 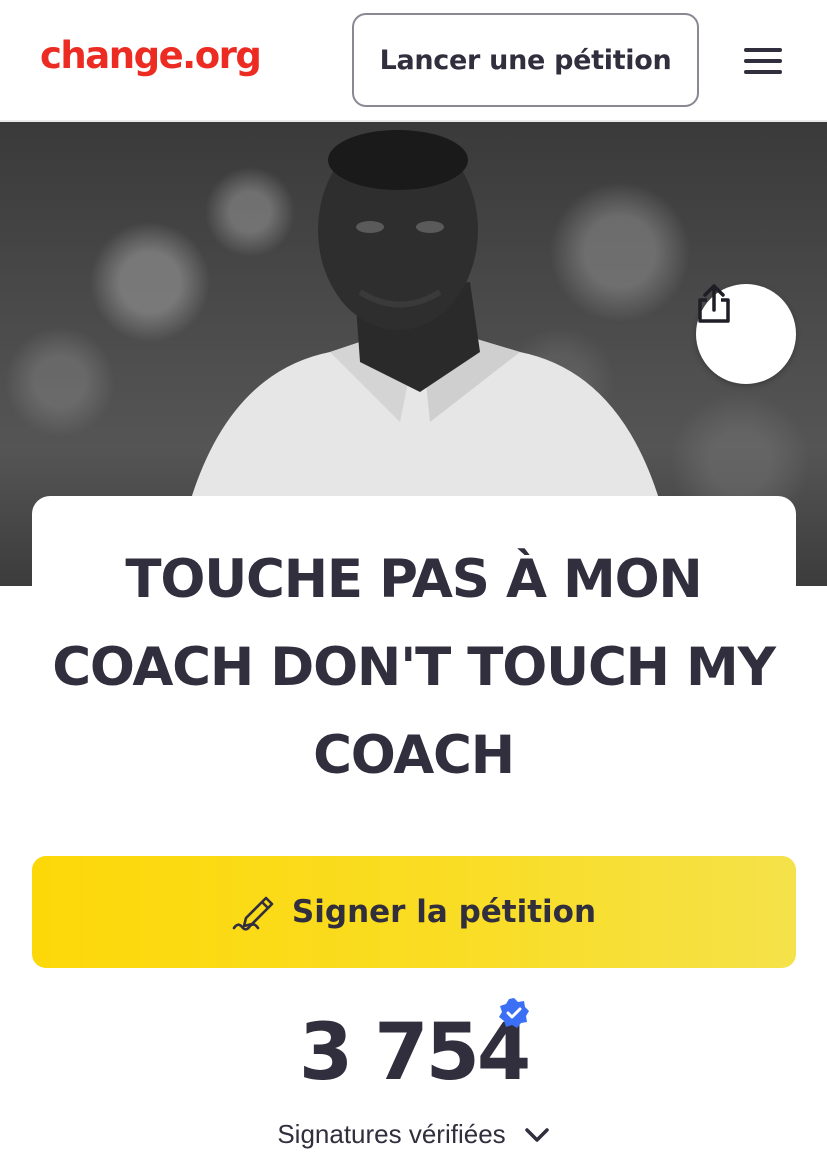 I want to click on start-petition-button: Lancer une pétition, so click(x=525, y=60).